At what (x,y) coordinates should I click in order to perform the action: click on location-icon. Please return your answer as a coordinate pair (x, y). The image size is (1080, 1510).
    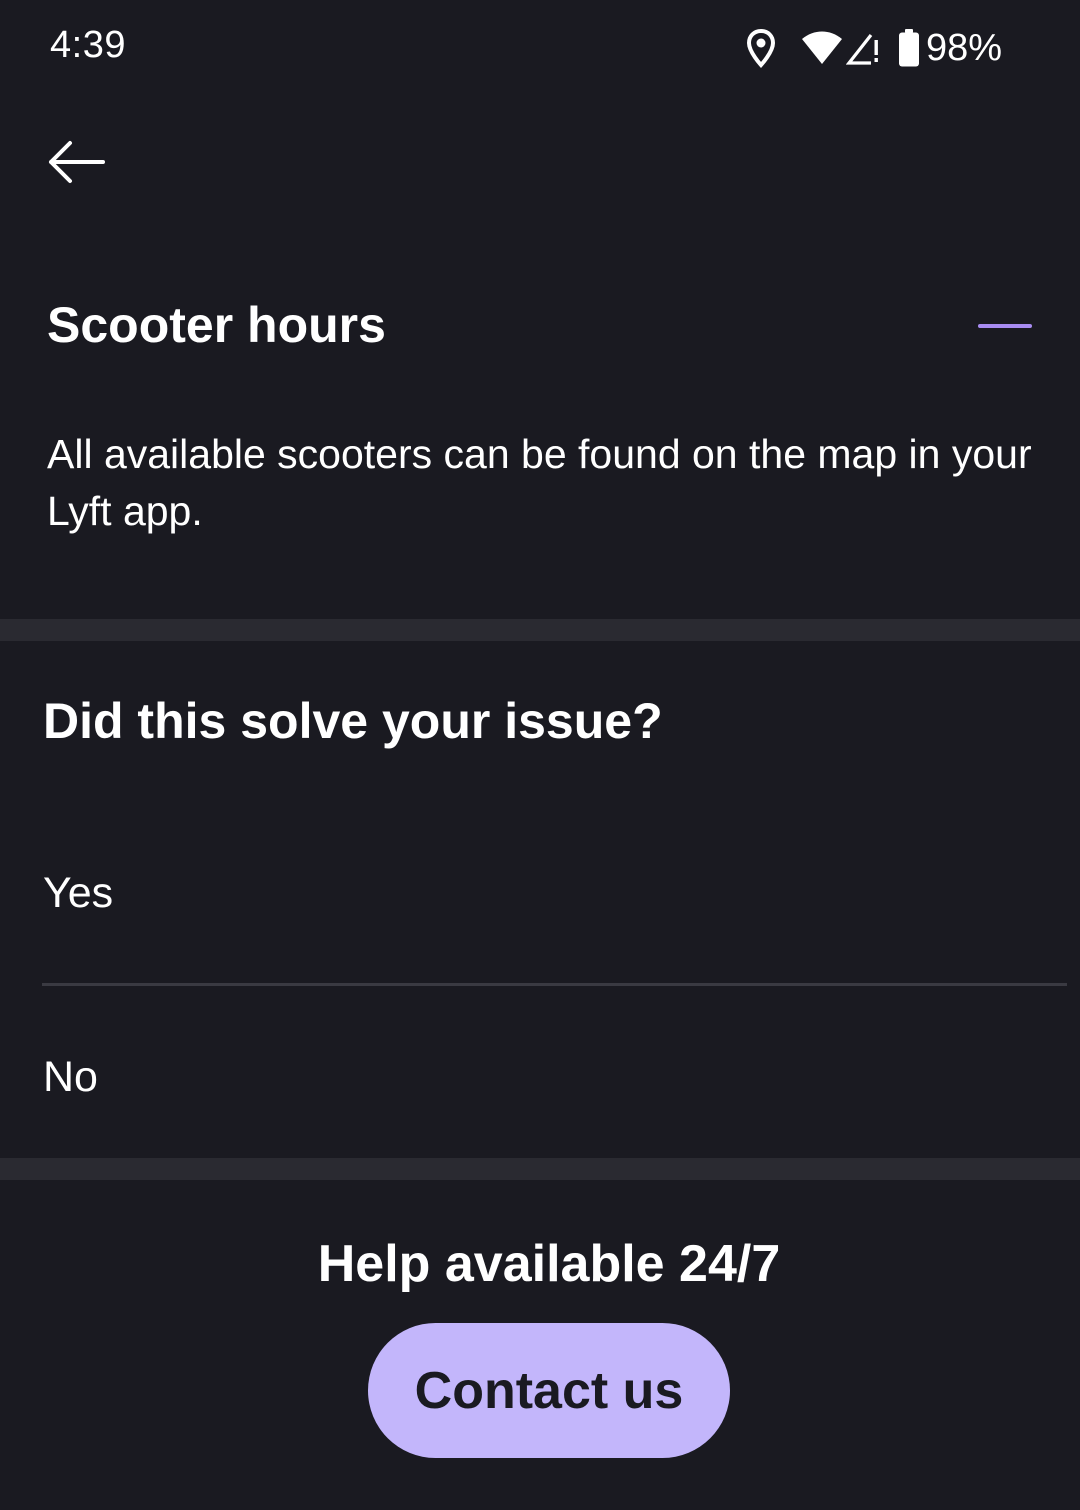
    Looking at the image, I should click on (761, 48).